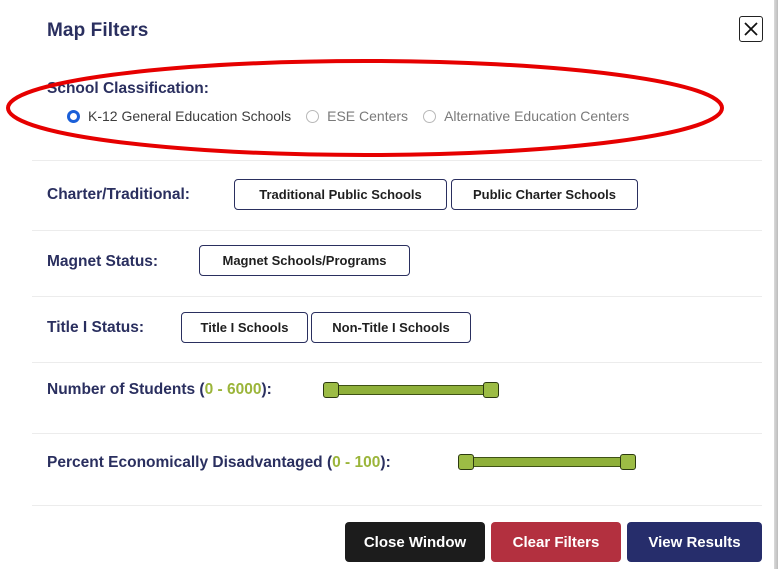  I want to click on modal-title: Map Filters, so click(98, 30).